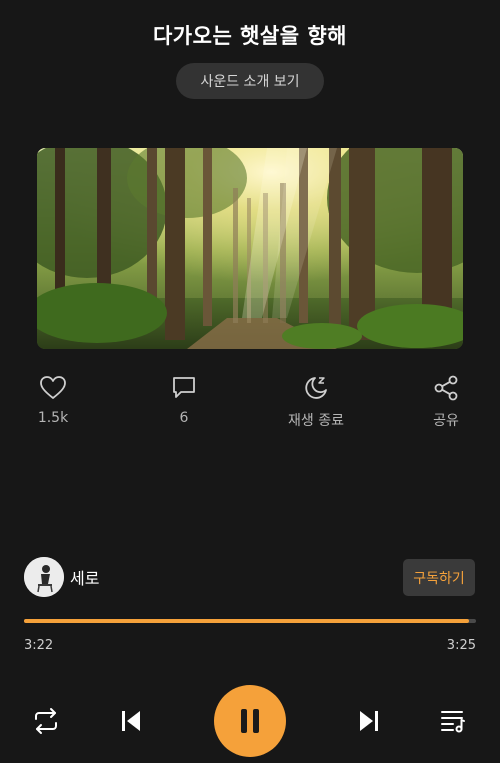  I want to click on artist-info: 세로, so click(61, 577).